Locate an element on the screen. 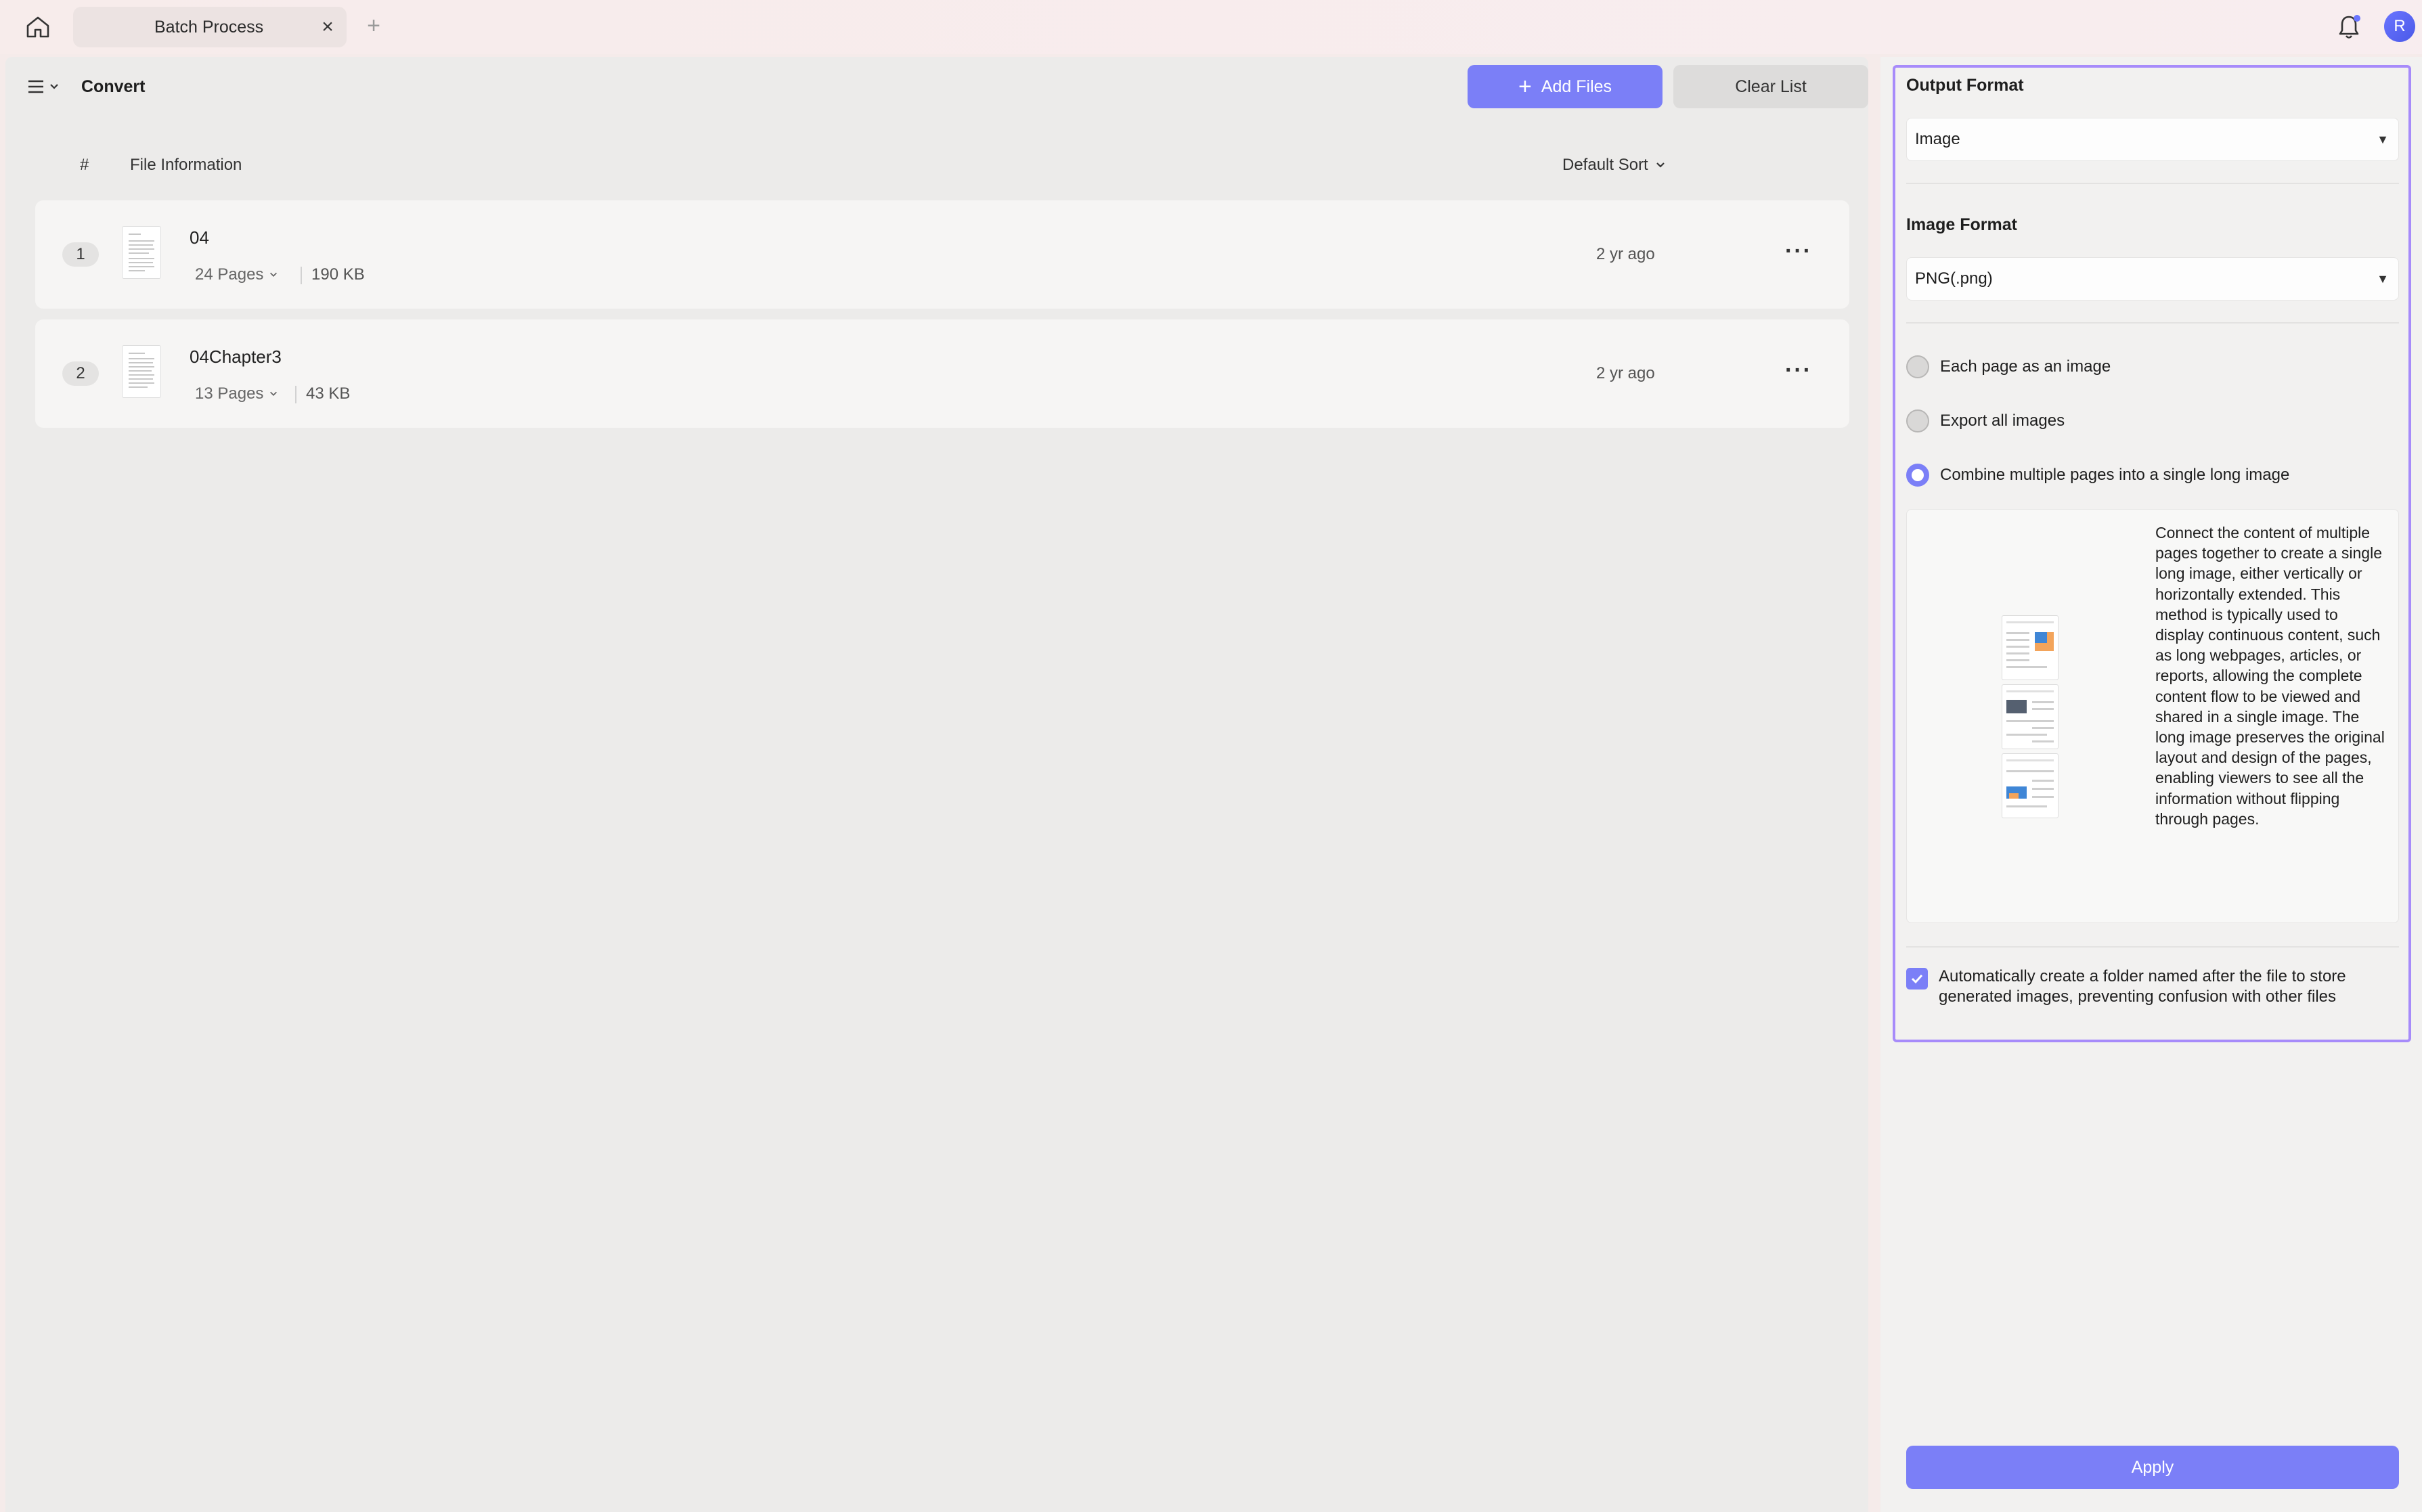 The width and height of the screenshot is (2422, 1512). menu-icon is located at coordinates (35, 86).